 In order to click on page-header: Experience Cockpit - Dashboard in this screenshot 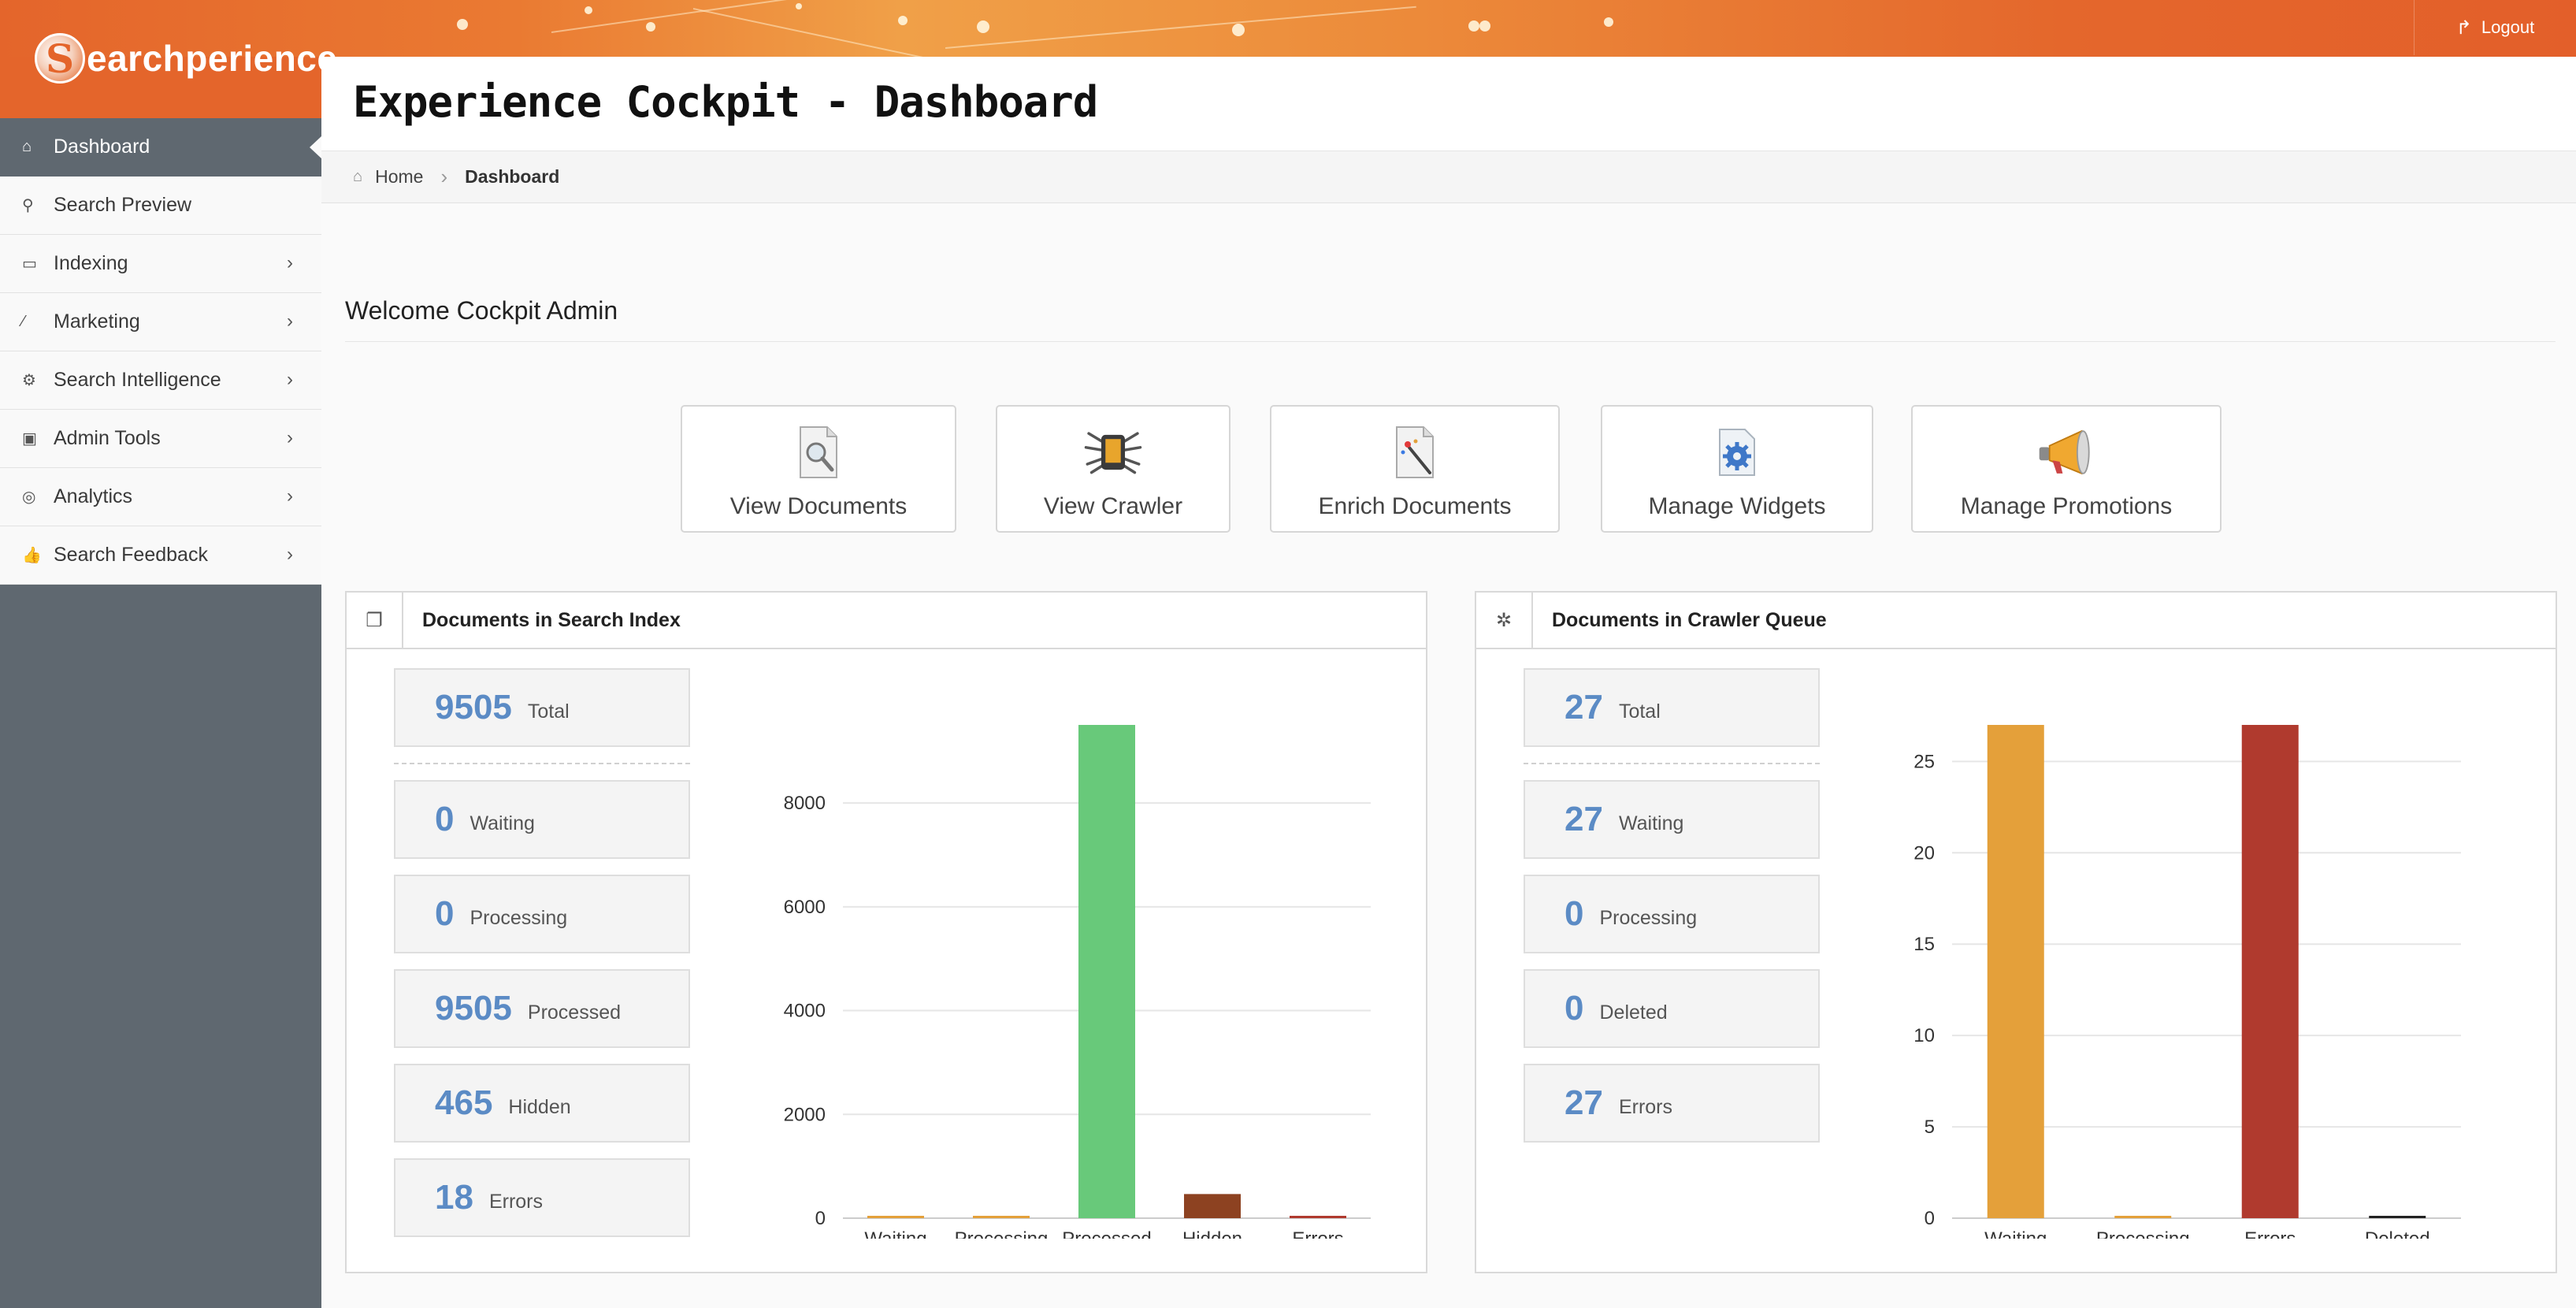, I will do `click(1448, 104)`.